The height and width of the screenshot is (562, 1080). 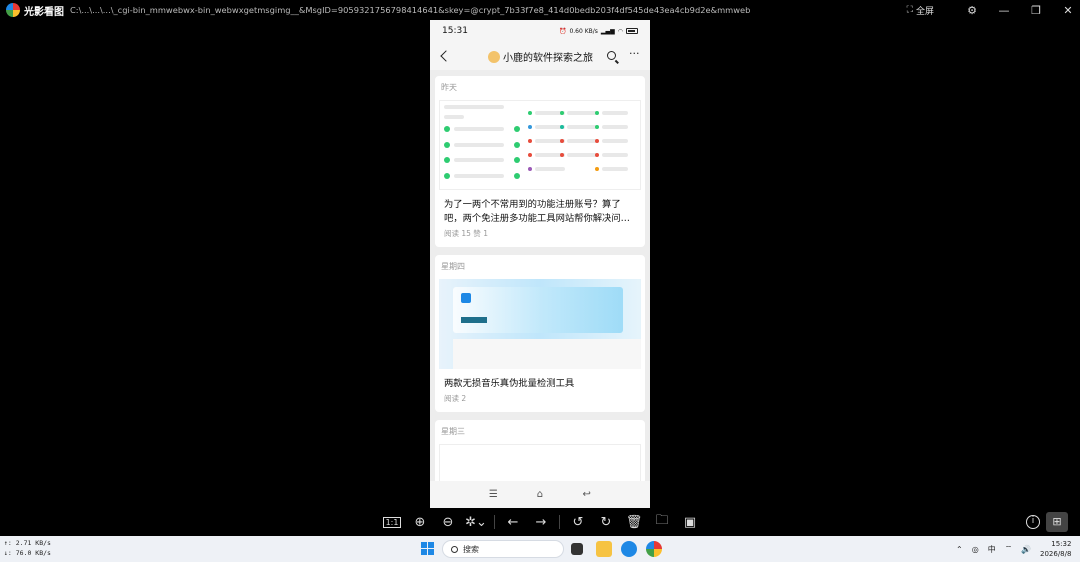 I want to click on fullscreen-button: ⛶ 全屏, so click(x=920, y=10).